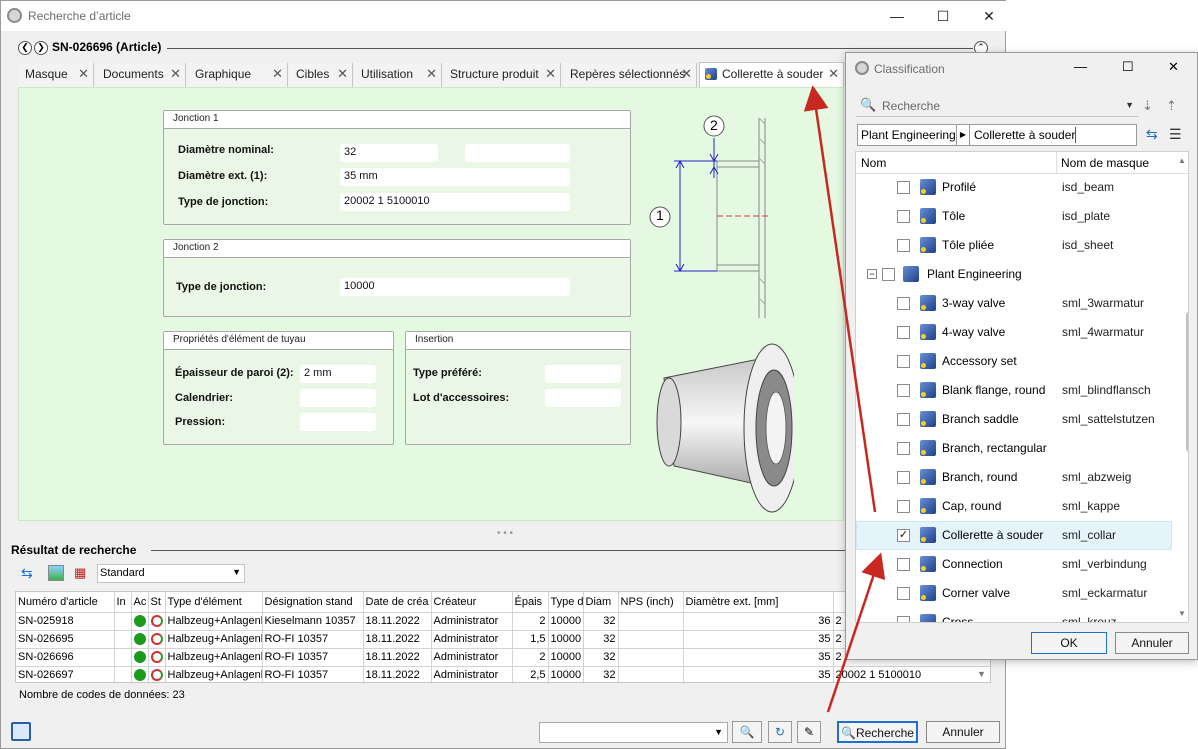 The width and height of the screenshot is (1198, 749). Describe the element at coordinates (877, 732) in the screenshot. I see `search-button: 🔍Recherche` at that location.